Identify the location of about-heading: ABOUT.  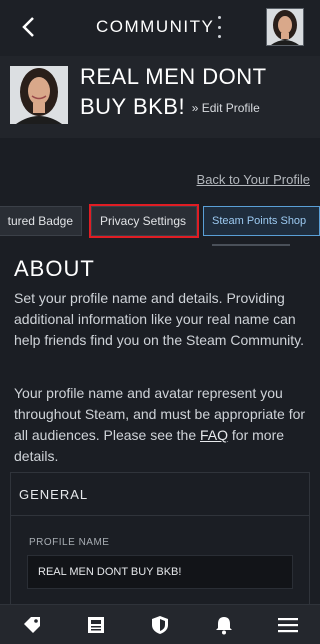
(54, 268).